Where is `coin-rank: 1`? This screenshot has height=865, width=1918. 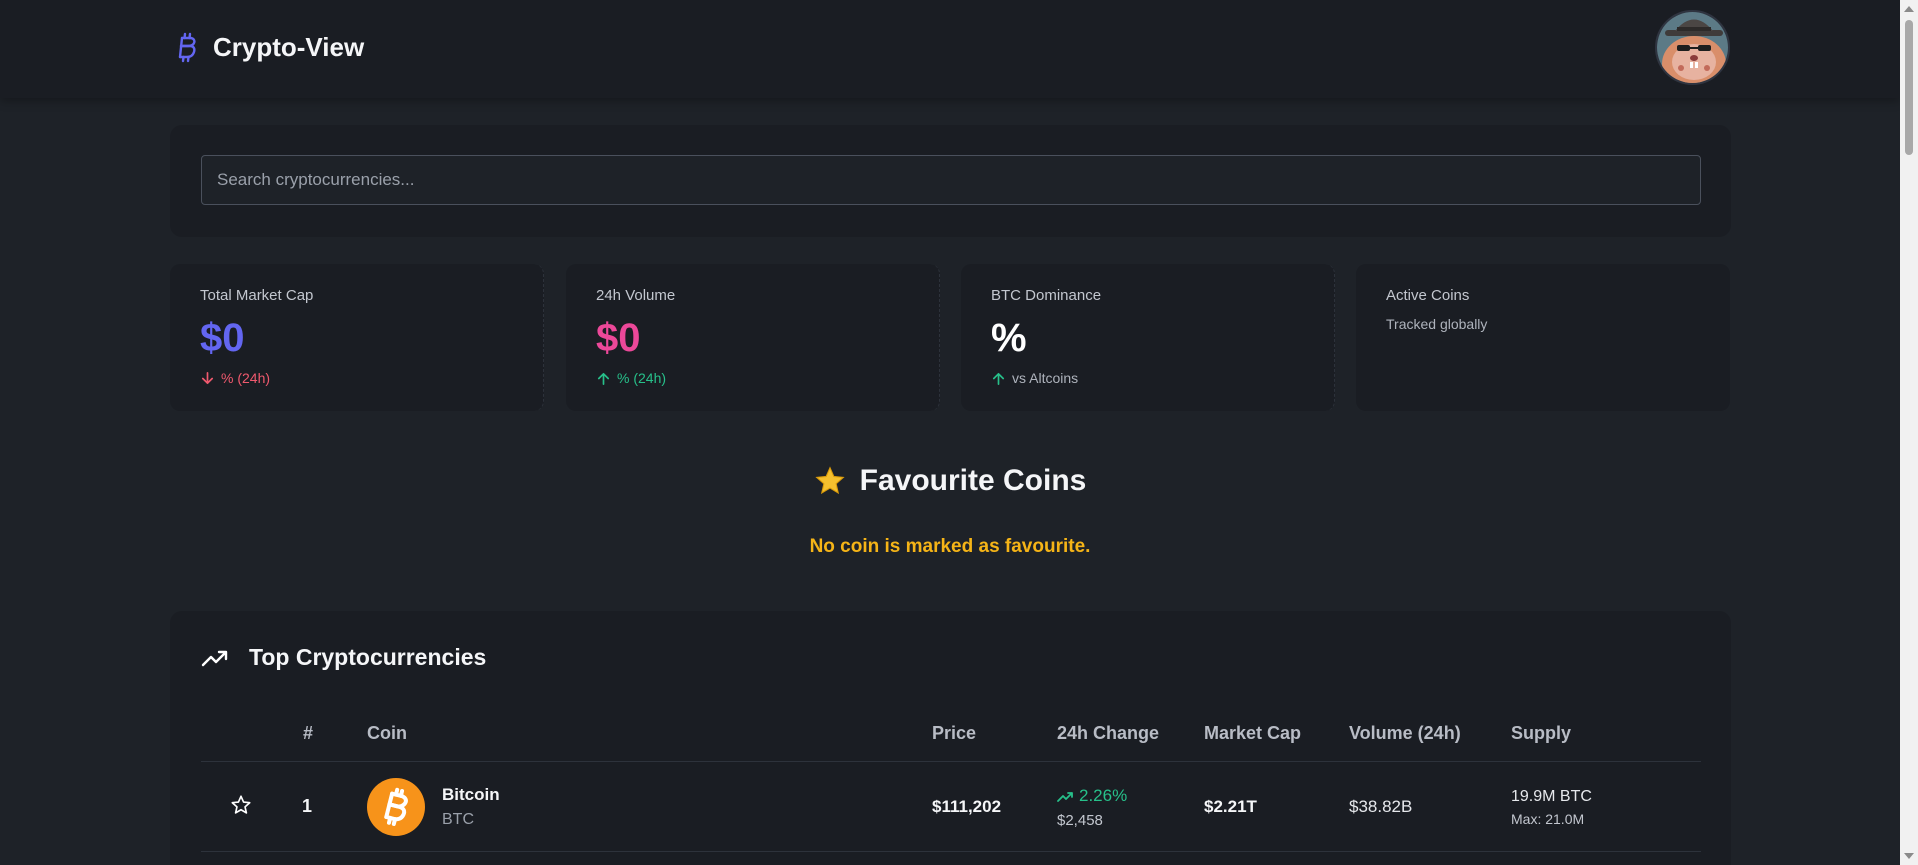 coin-rank: 1 is located at coordinates (307, 806).